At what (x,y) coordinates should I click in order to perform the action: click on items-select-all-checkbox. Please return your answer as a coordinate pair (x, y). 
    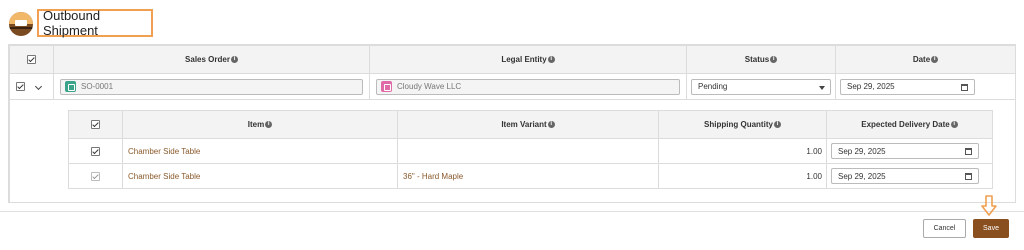
    Looking at the image, I should click on (95, 125).